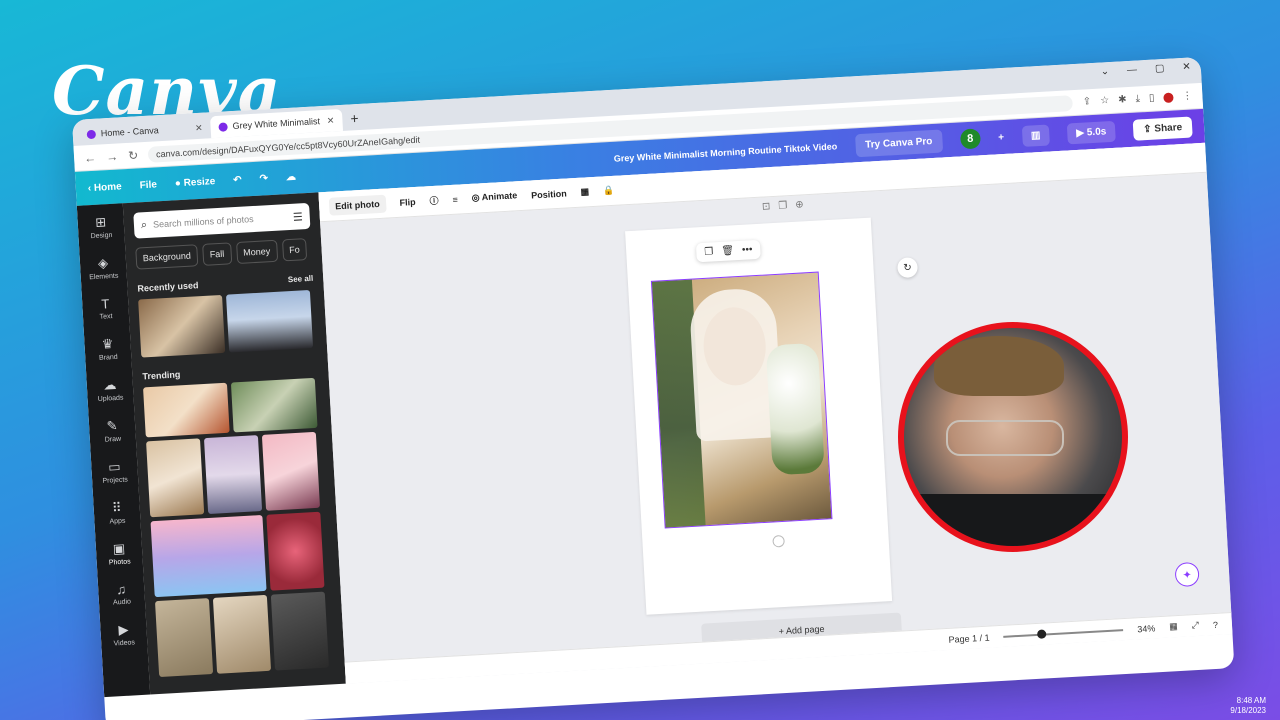  I want to click on sidebar-item-draw: ✎ Draw, so click(113, 431).